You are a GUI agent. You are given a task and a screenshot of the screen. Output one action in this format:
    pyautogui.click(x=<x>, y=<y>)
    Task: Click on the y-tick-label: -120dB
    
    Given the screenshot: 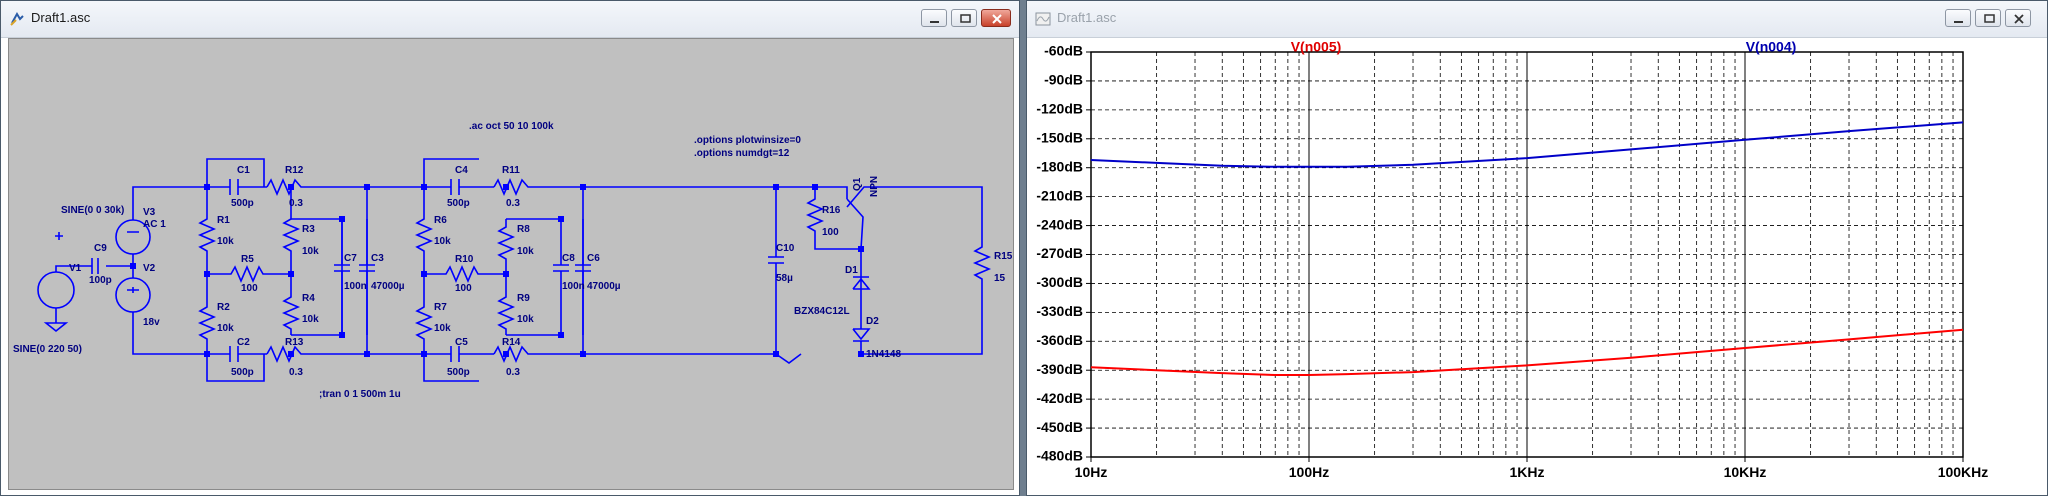 What is the action you would take?
    pyautogui.click(x=1059, y=109)
    